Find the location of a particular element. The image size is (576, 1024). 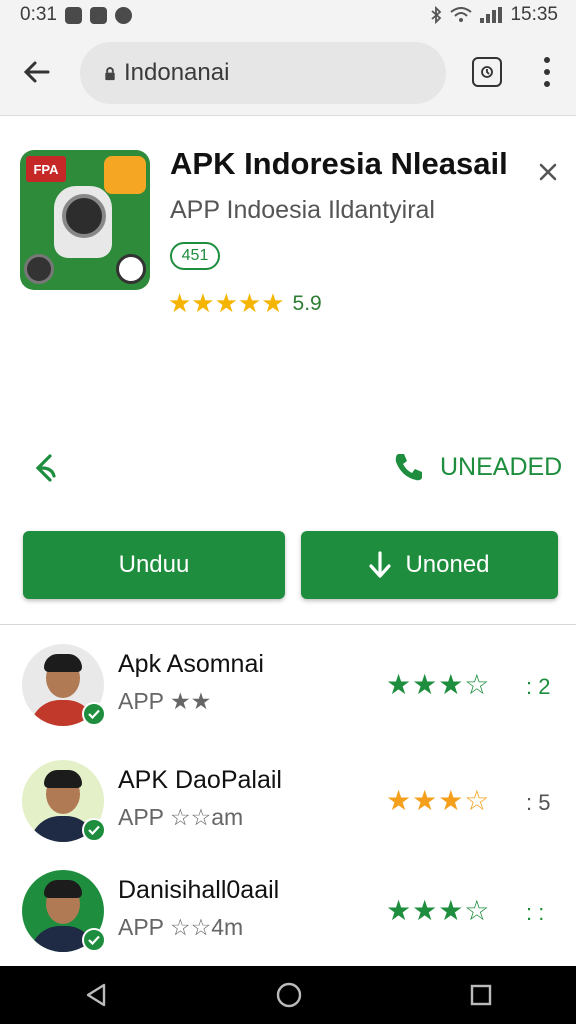

status-right: 15:35 is located at coordinates (494, 15).